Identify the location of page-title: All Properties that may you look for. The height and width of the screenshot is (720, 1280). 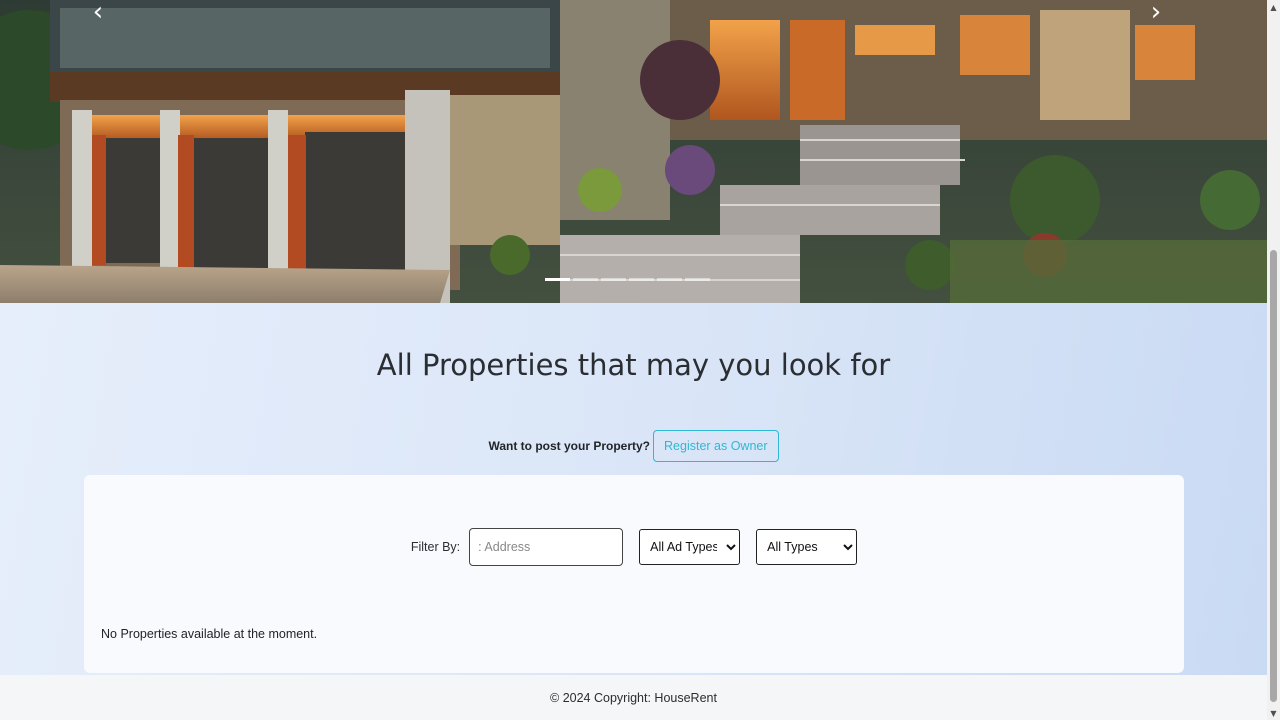
(633, 365).